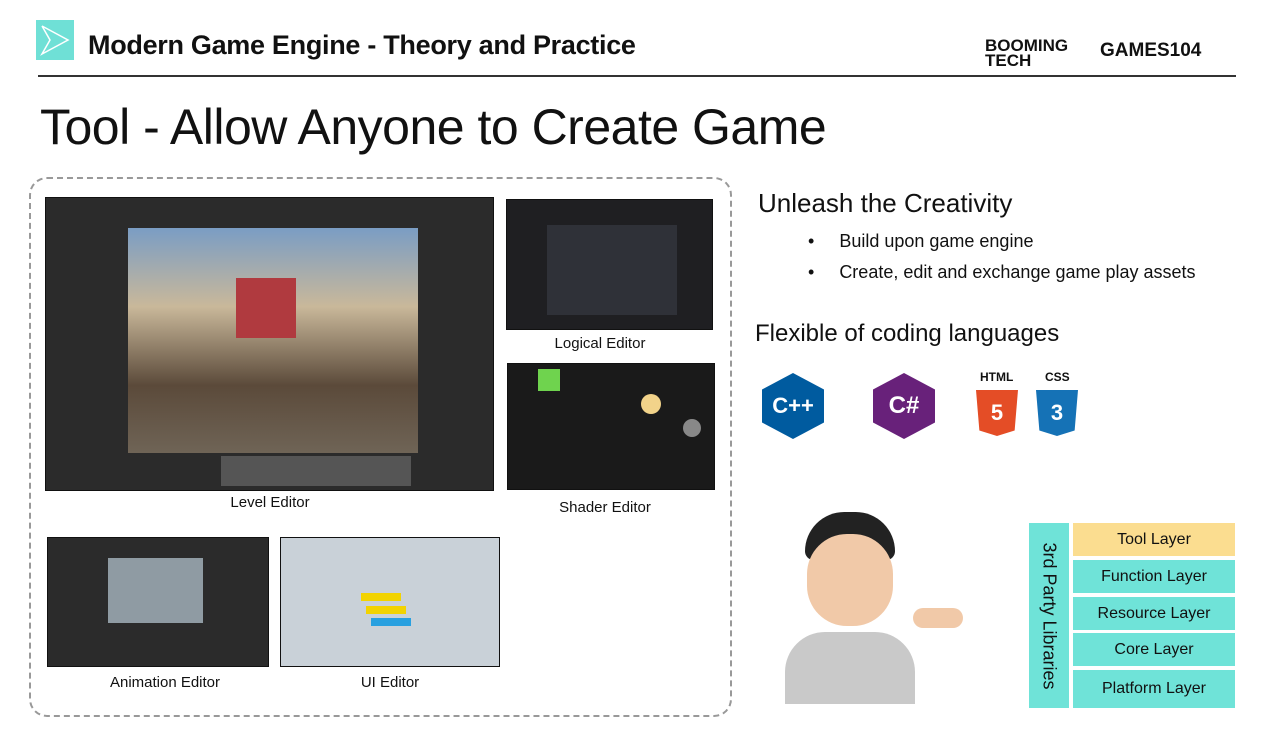 The width and height of the screenshot is (1280, 742). I want to click on booming-tech-logo: BOOMING TECH, so click(1027, 53).